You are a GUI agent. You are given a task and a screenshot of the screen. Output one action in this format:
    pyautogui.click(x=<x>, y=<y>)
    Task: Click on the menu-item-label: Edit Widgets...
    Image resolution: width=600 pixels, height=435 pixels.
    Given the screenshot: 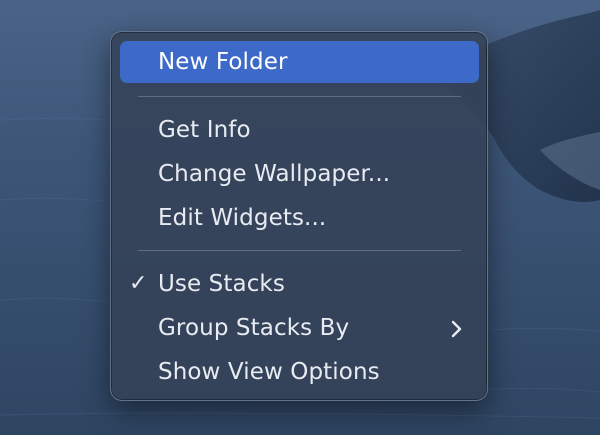 What is the action you would take?
    pyautogui.click(x=242, y=218)
    